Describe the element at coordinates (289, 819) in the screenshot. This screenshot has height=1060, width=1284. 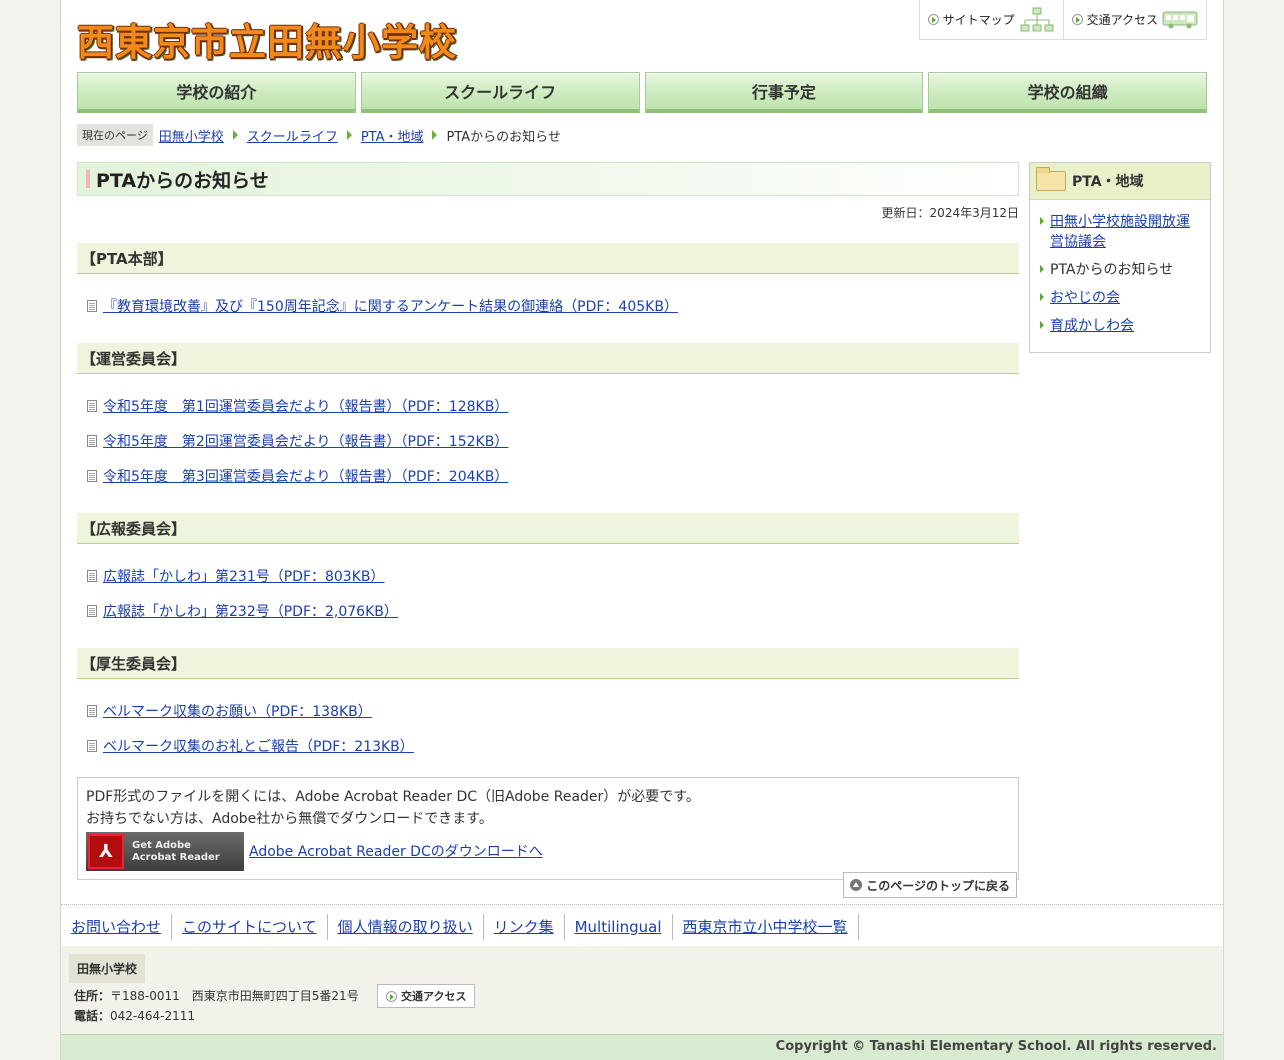
I see `pdf-note-line2: お持ちでない方は、Adobe社から無償でダウンロードできます。` at that location.